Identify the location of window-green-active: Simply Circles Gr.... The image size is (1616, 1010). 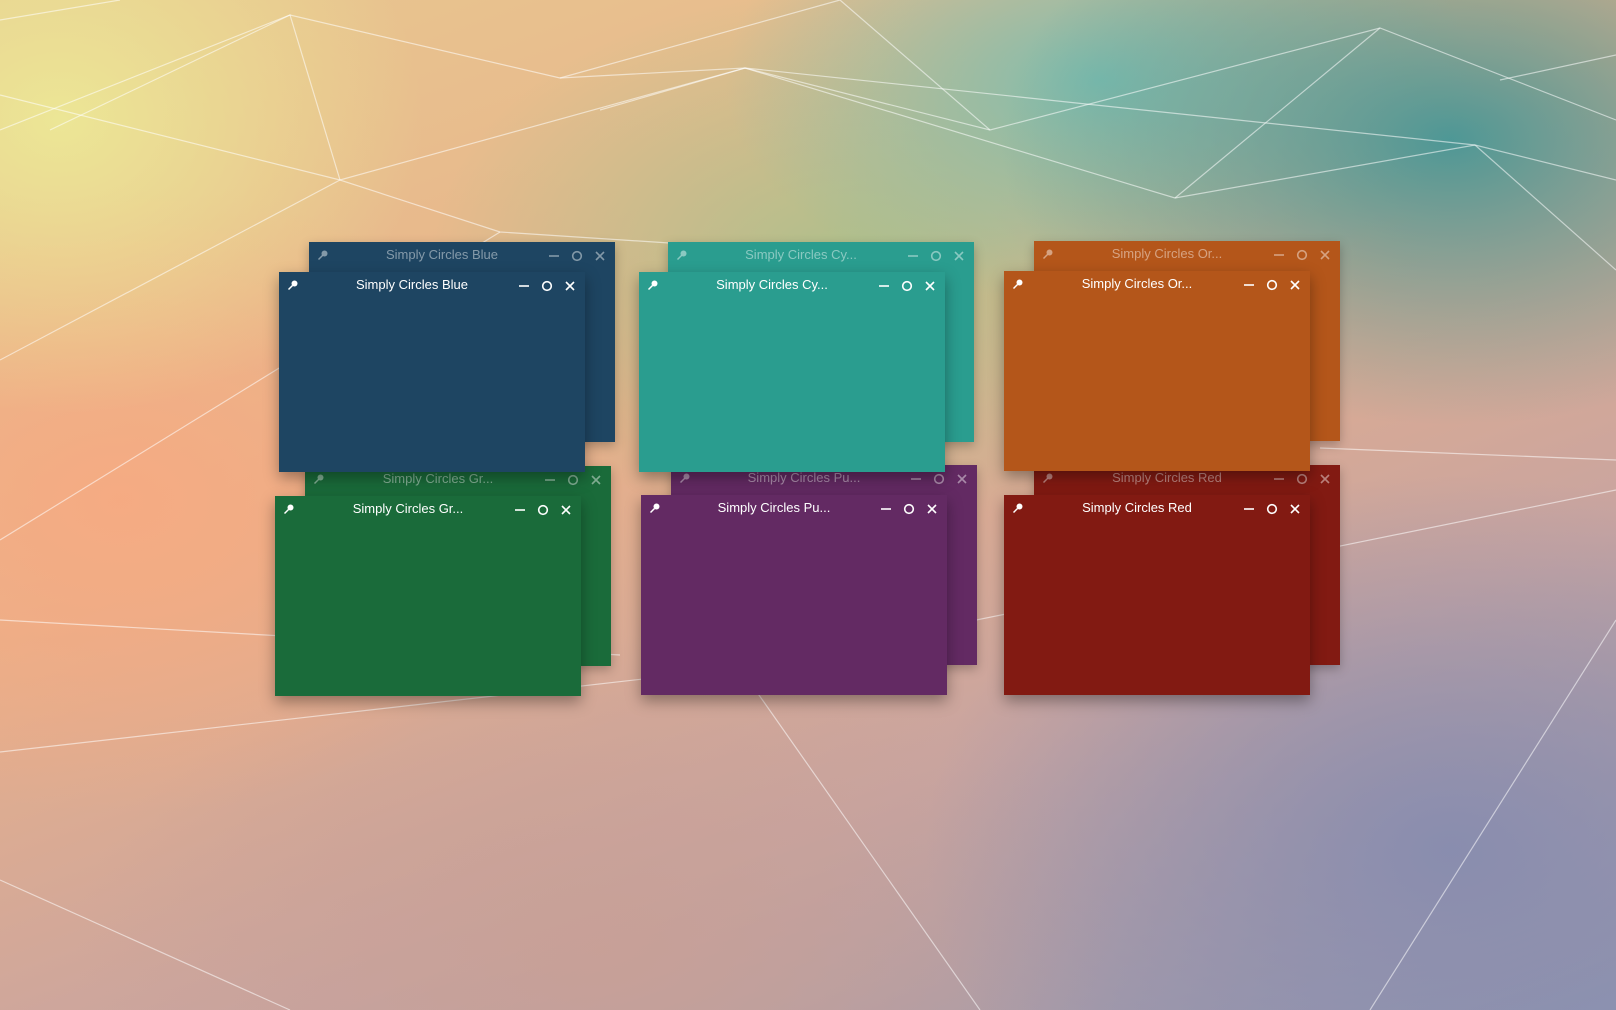
(428, 596).